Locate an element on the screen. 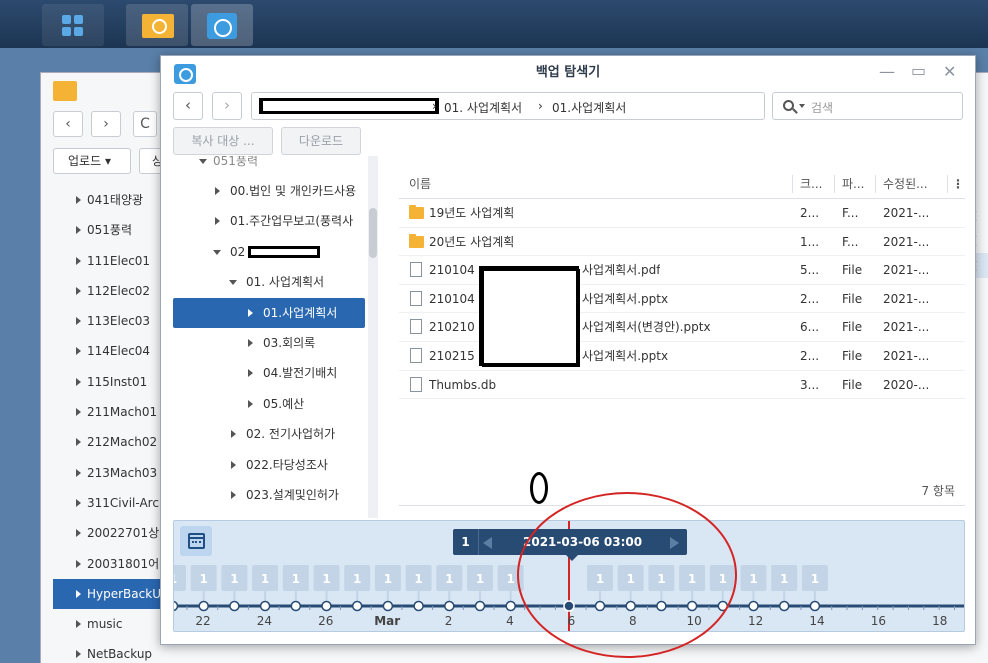 The height and width of the screenshot is (663, 988). folder-icon is located at coordinates (416, 212).